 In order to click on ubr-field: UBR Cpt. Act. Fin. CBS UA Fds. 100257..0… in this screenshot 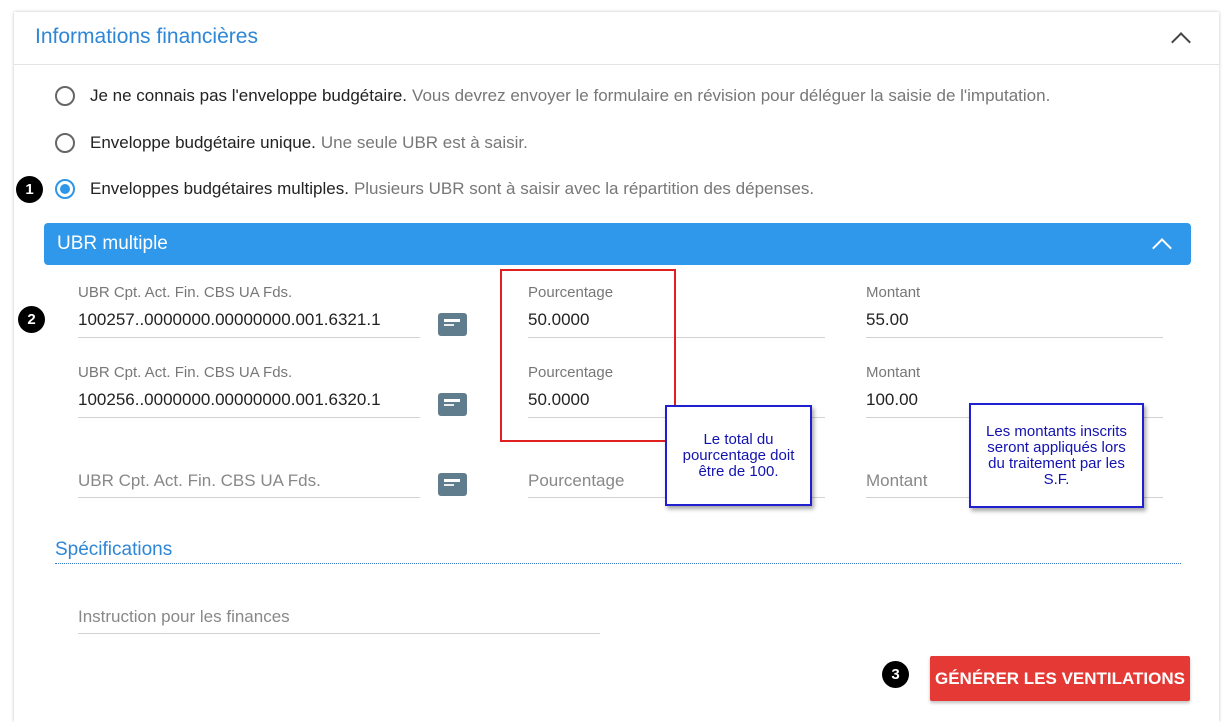, I will do `click(249, 311)`.